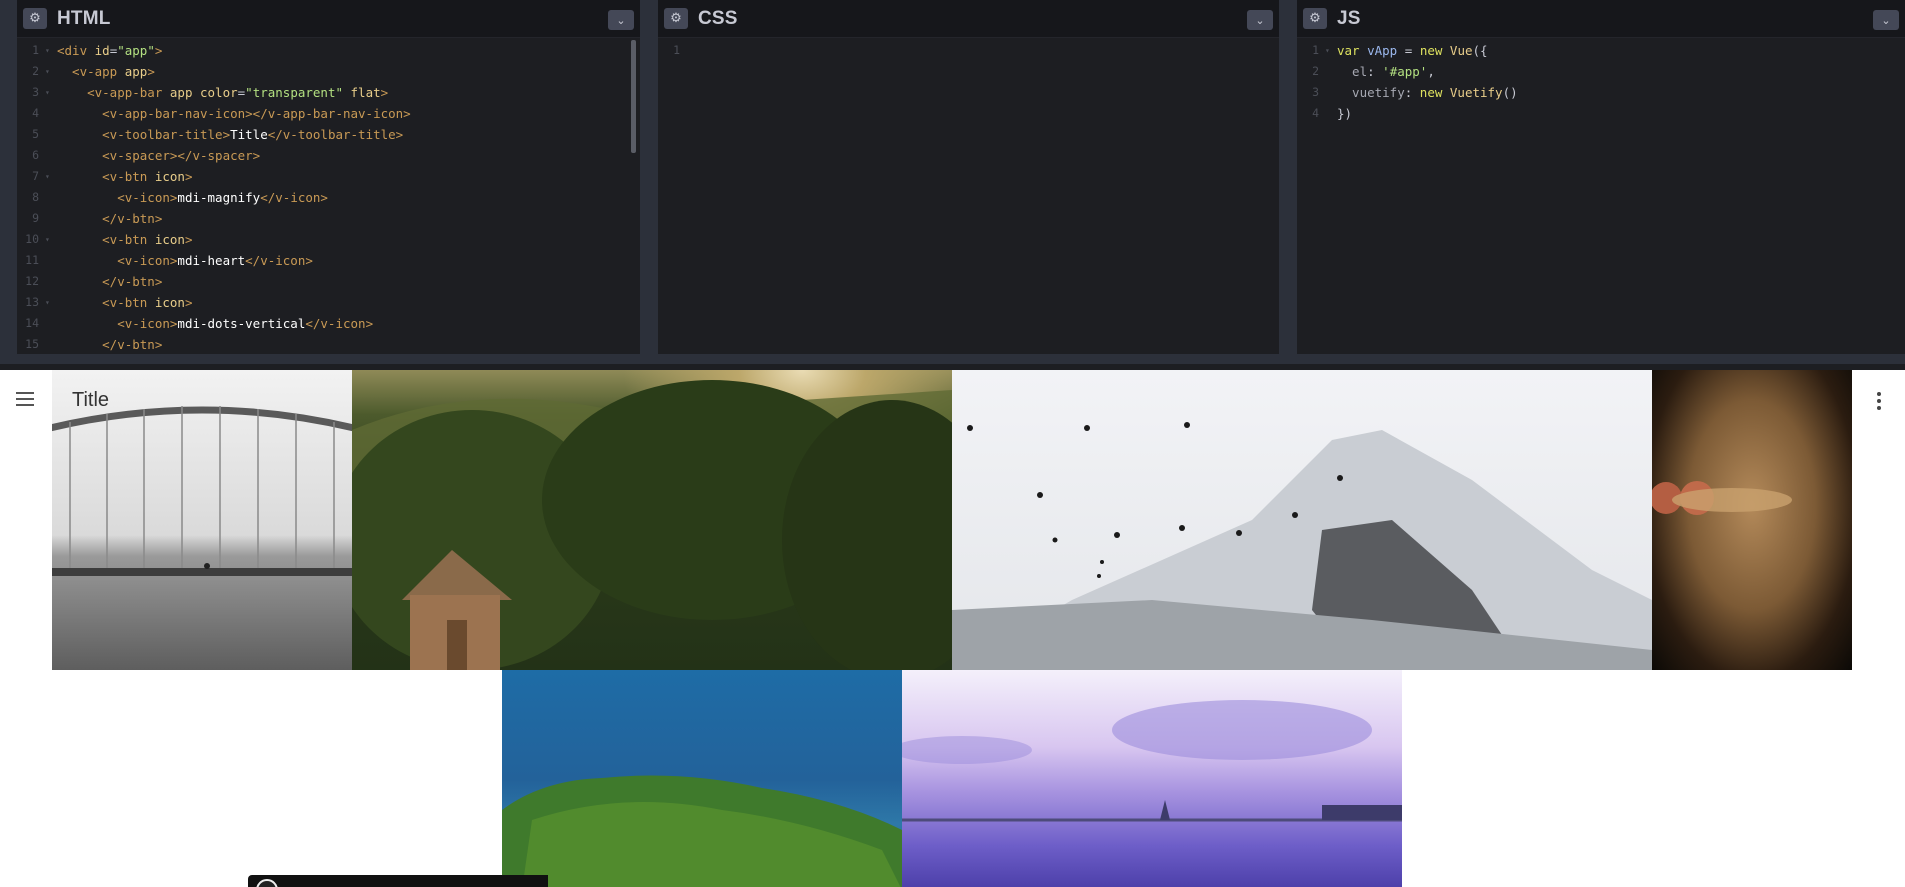  I want to click on html-collapse-button: ⌄, so click(621, 20).